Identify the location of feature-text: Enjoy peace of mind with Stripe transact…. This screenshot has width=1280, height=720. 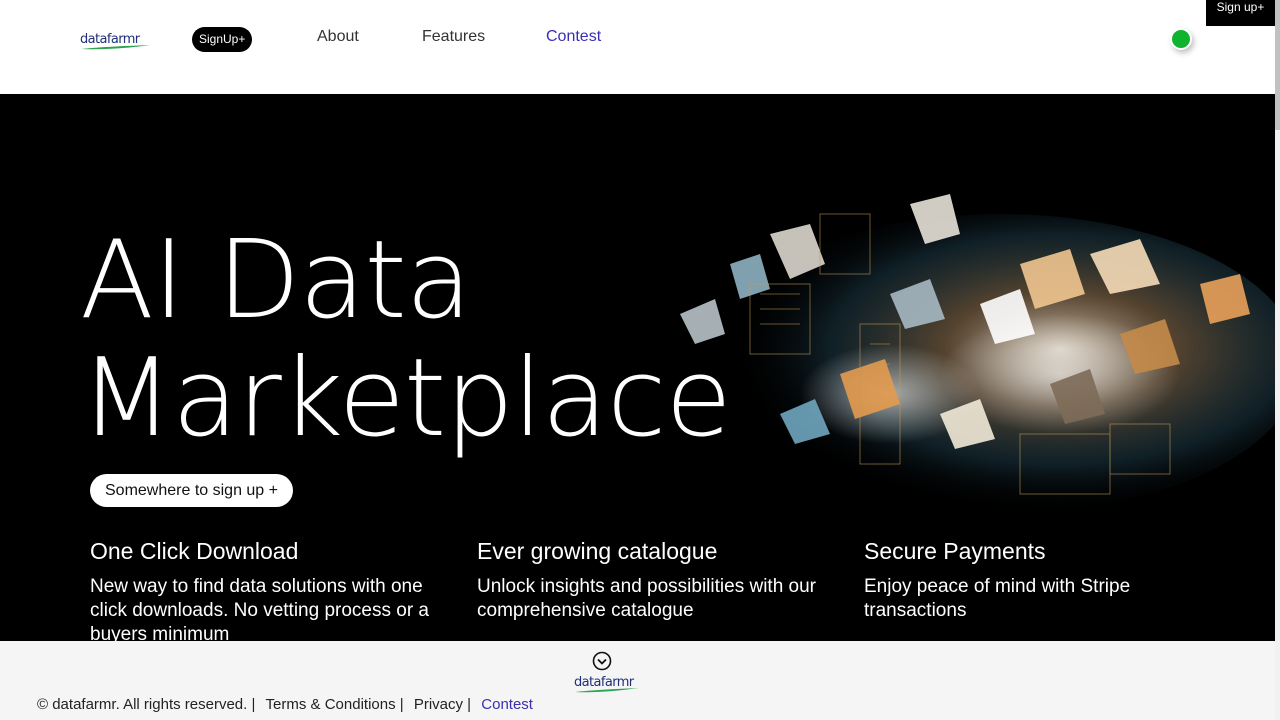
(997, 598).